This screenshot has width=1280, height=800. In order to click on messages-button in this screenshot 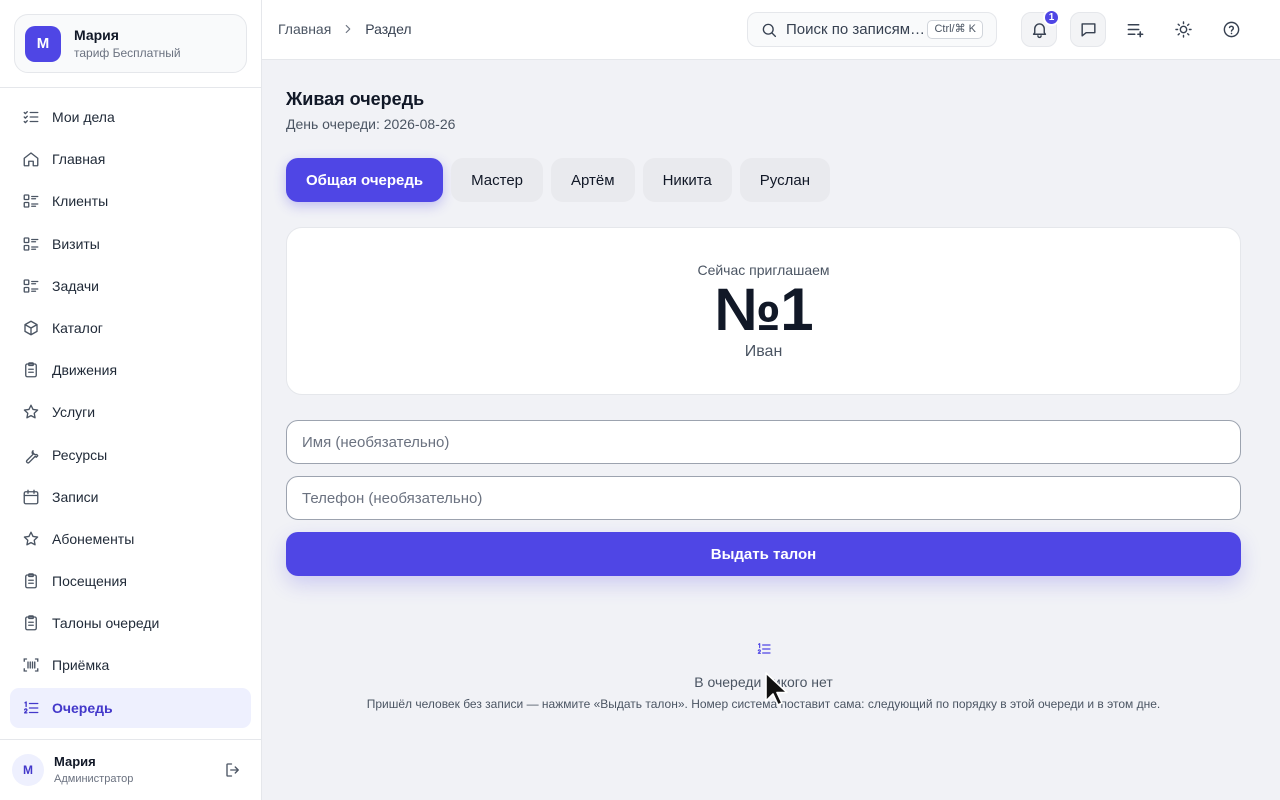, I will do `click(1088, 29)`.